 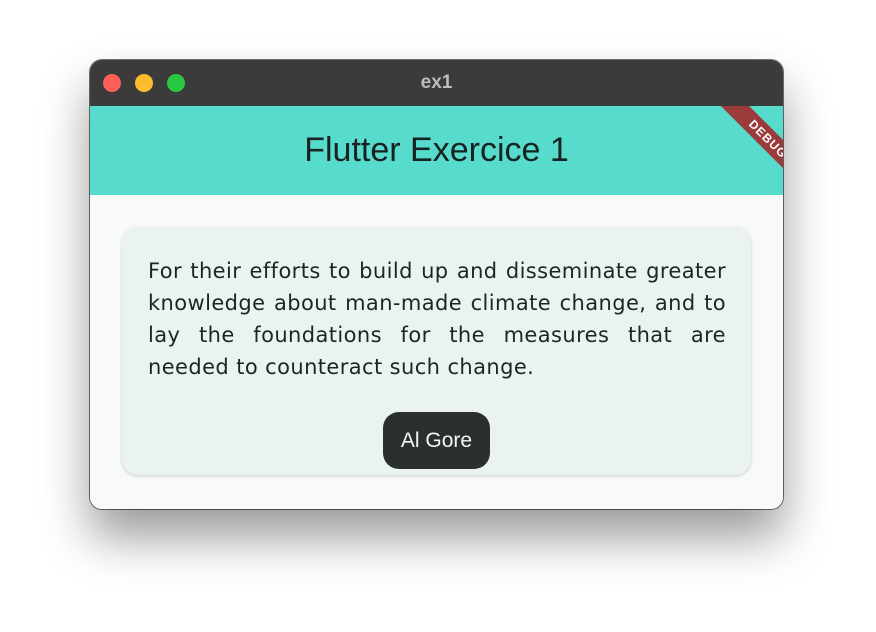 I want to click on page-title: Flutter Exercice 1, so click(x=436, y=150).